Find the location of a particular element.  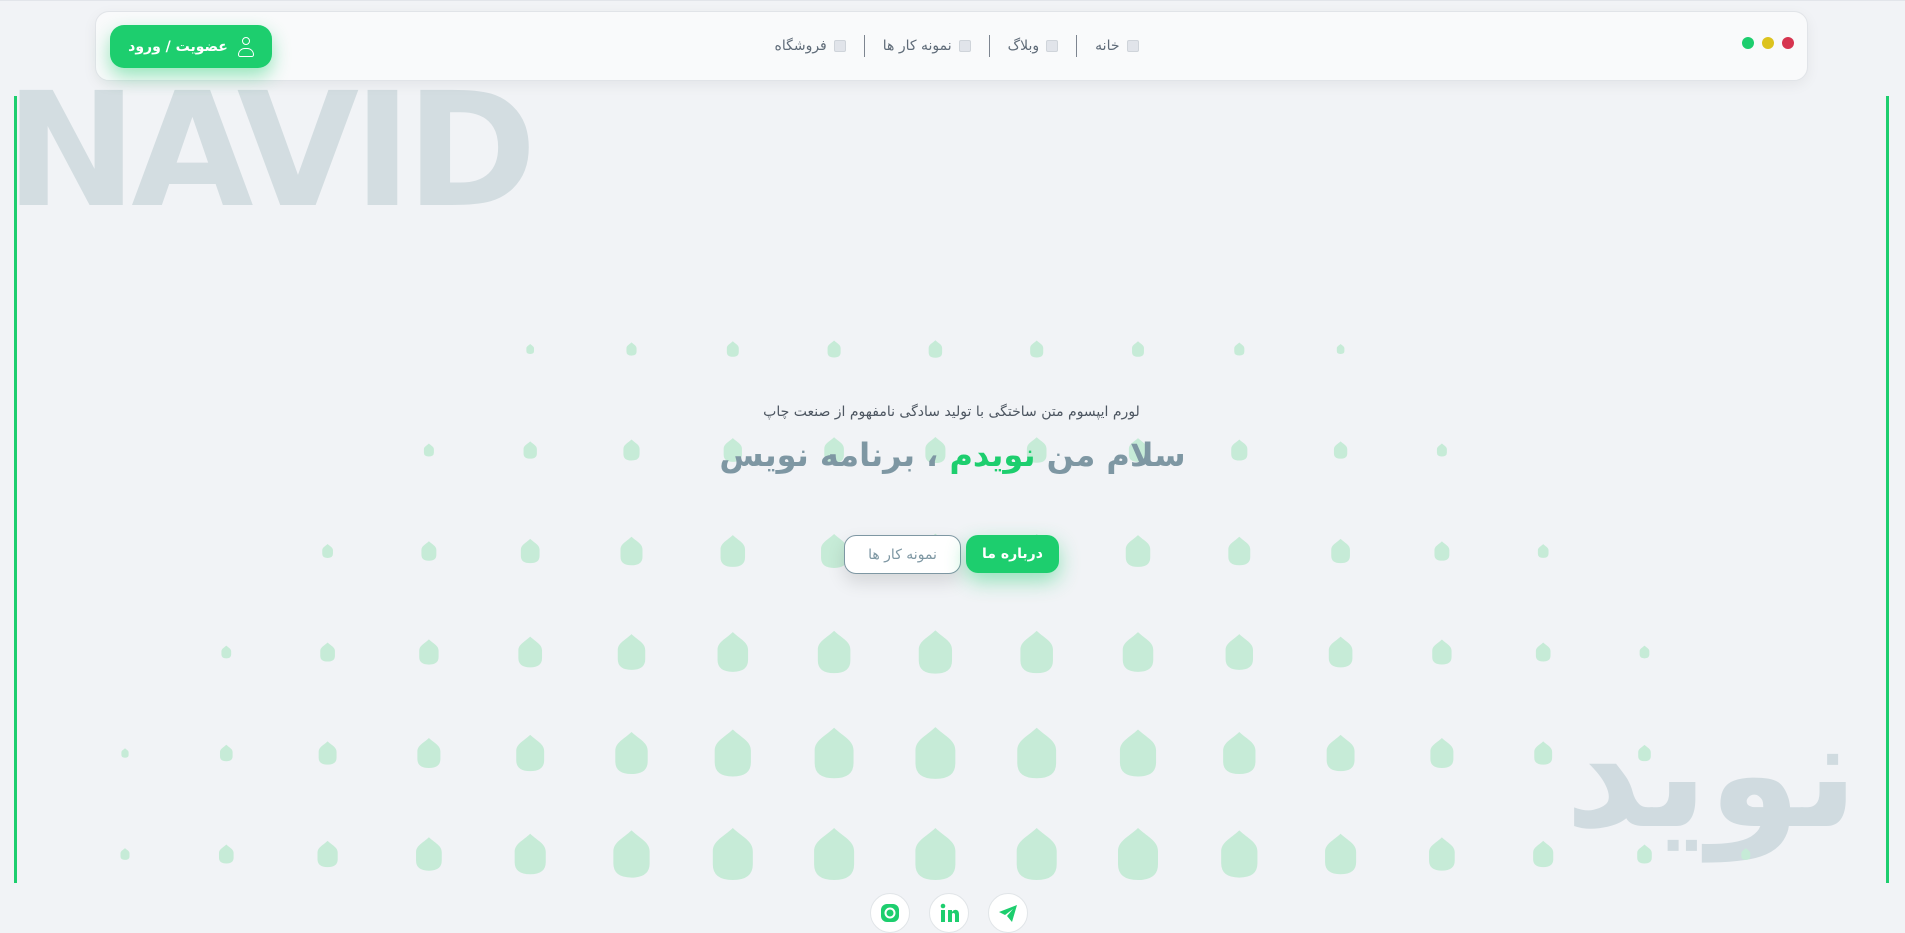

linkedin-icon is located at coordinates (949, 913).